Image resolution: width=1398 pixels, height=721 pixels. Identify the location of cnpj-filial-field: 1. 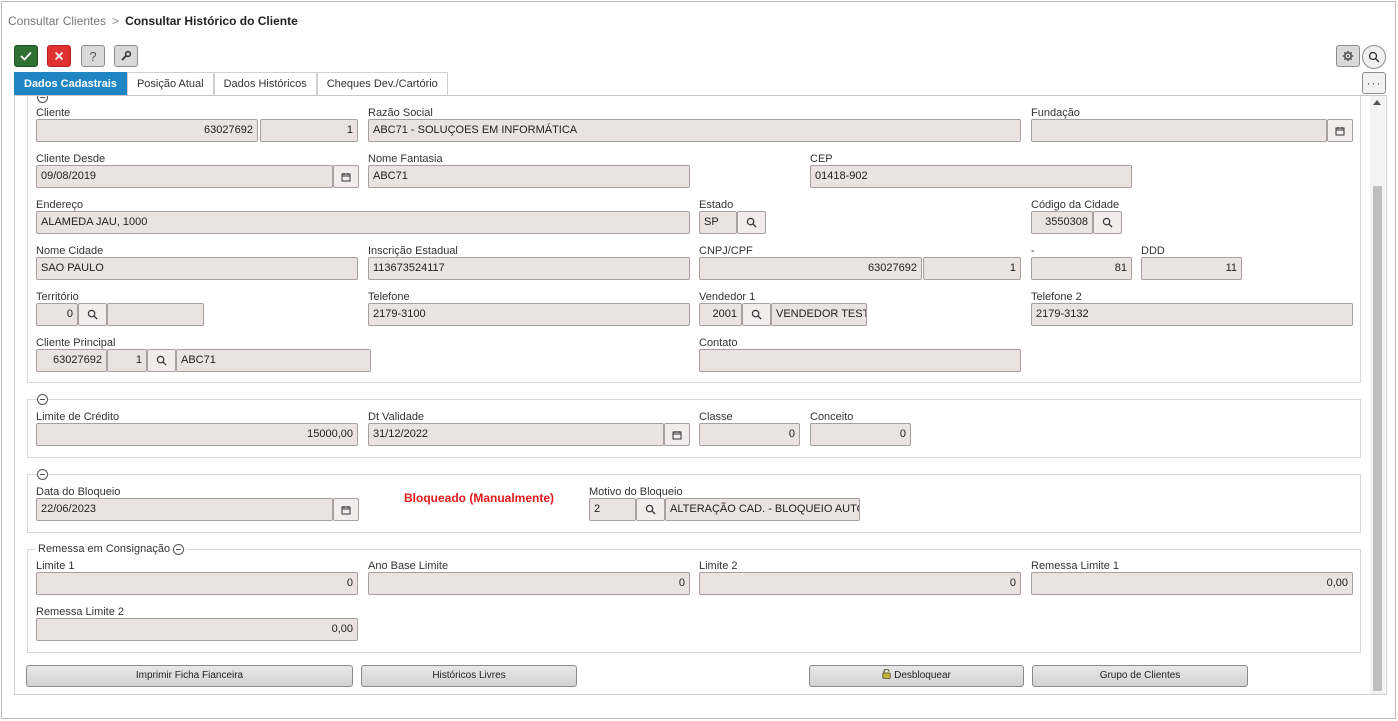
(972, 268).